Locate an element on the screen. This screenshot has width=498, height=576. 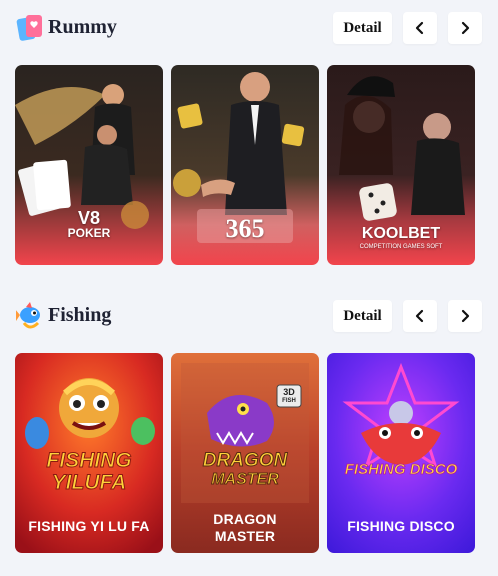
section-header: Rummy Detail is located at coordinates (249, 30).